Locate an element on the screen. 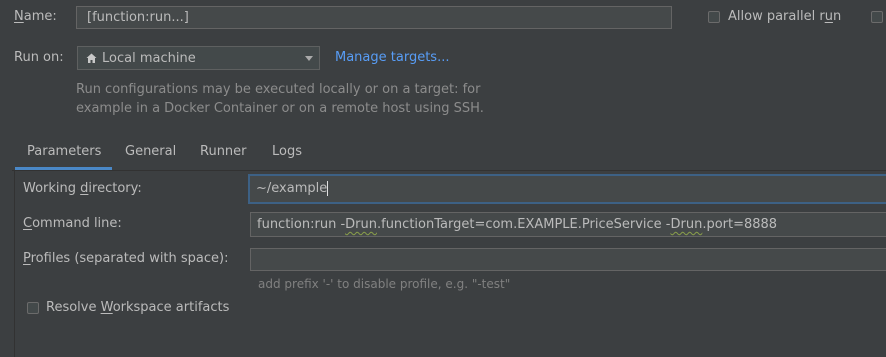 This screenshot has width=886, height=357. extra-checkbox is located at coordinates (877, 17).